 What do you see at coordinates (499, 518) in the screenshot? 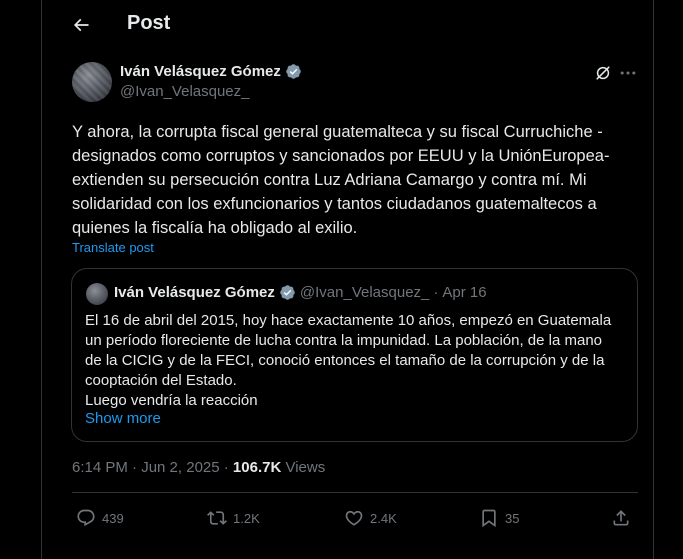
I see `bookmark-button: 35` at bounding box center [499, 518].